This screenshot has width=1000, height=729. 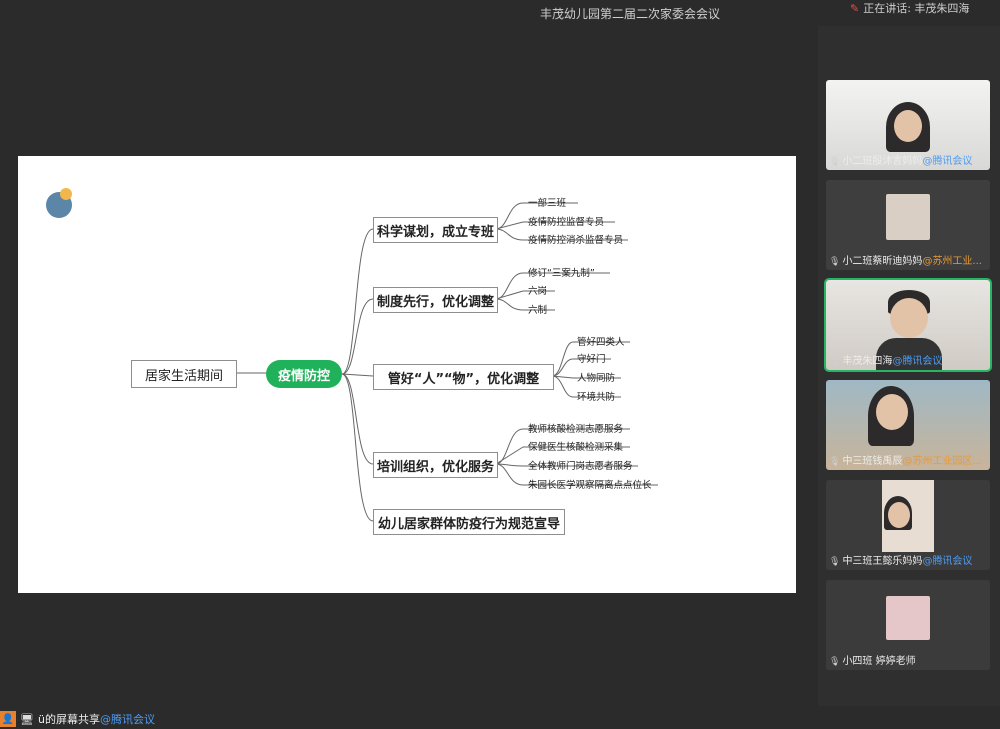 I want to click on participant-tile: 🎙 小二班殷沐言妈妈@腾讯会议, so click(x=908, y=125).